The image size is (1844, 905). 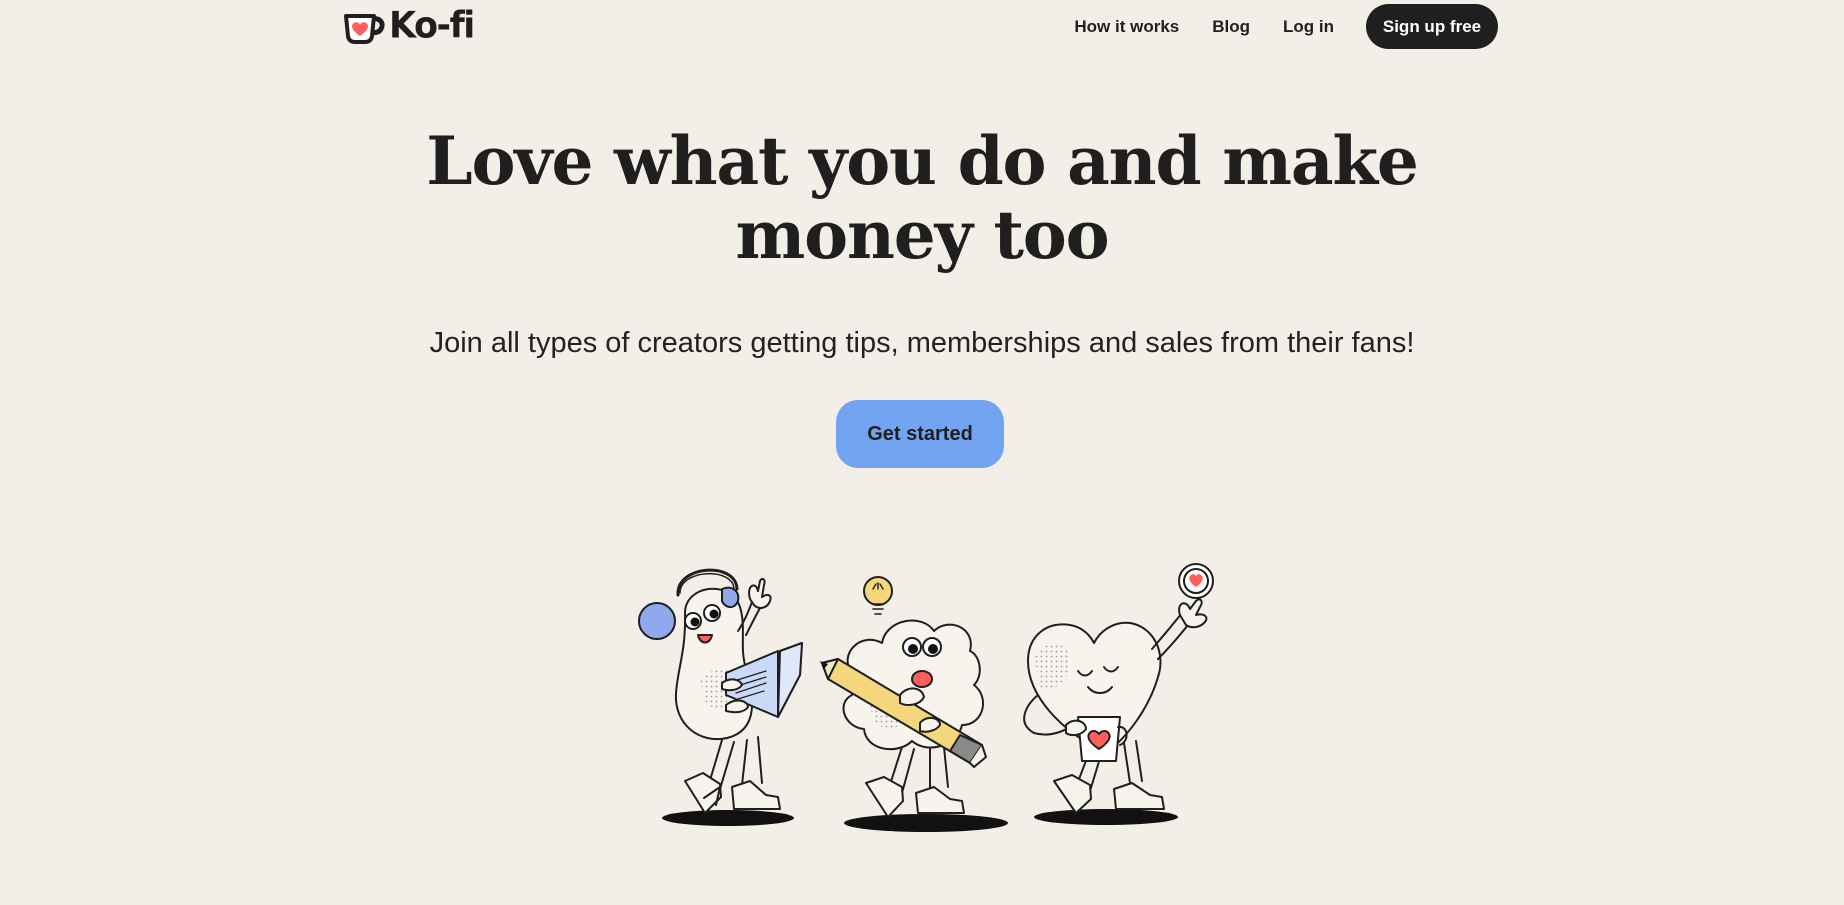 What do you see at coordinates (720, 697) in the screenshot?
I see `laptop-creator-character` at bounding box center [720, 697].